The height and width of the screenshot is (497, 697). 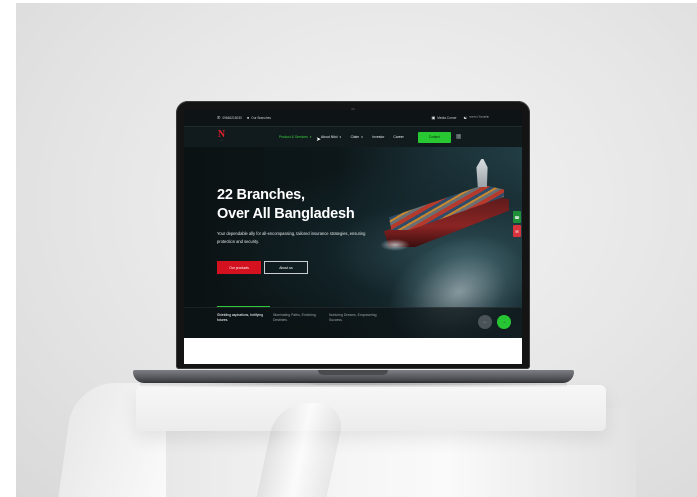 What do you see at coordinates (248, 117) in the screenshot?
I see `location-pin-icon: ●` at bounding box center [248, 117].